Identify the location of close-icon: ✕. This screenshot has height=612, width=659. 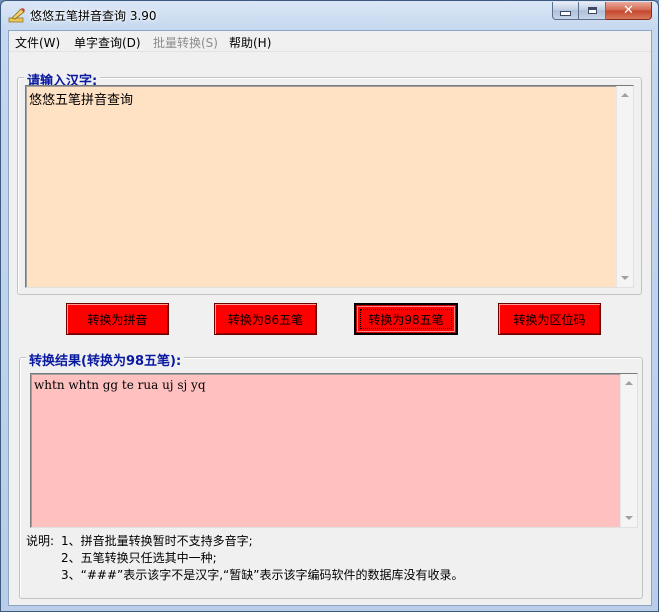
(628, 10).